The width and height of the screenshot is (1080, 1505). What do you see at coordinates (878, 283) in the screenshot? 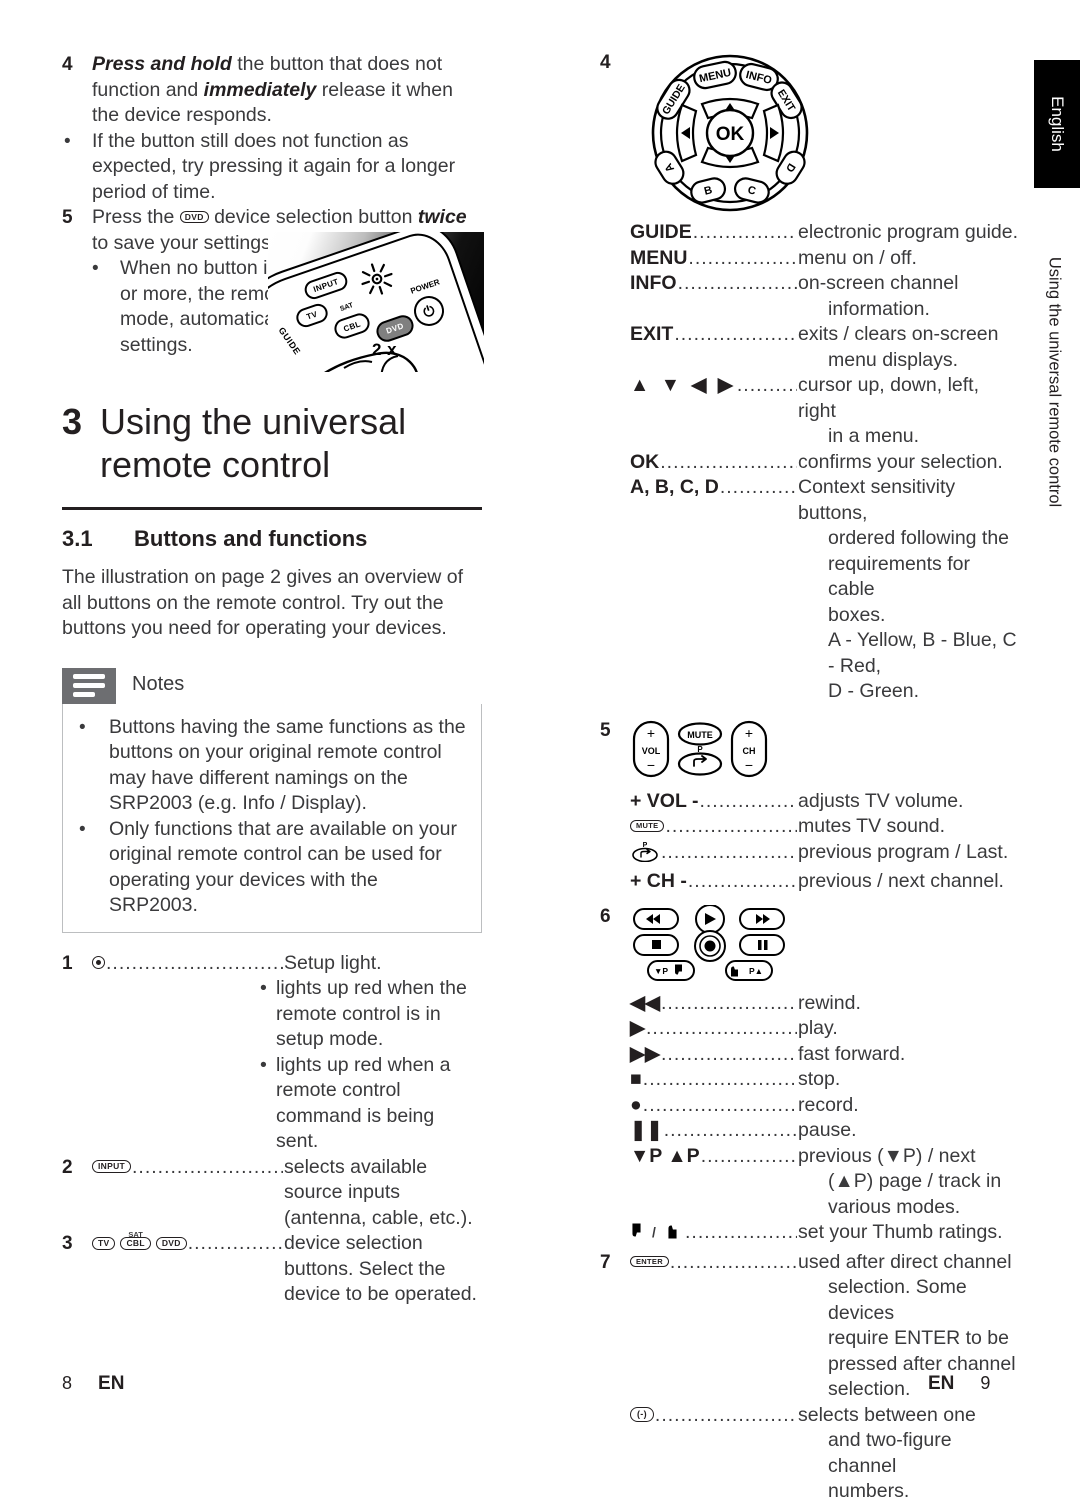
I see `entry-info-value: on-screen channel` at bounding box center [878, 283].